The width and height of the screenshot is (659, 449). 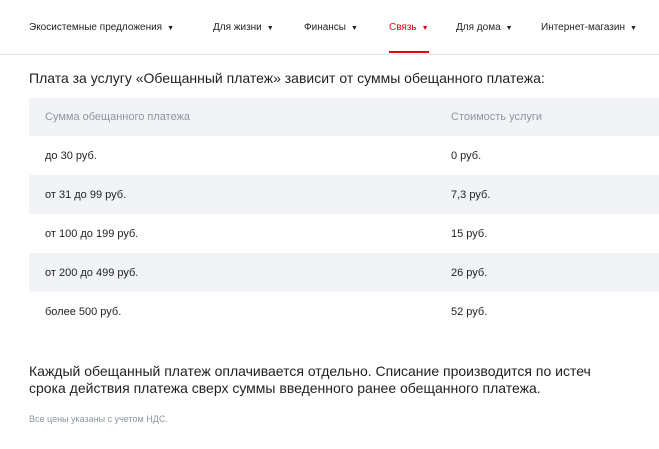 I want to click on nav-item-online-store: Интернет-магазин ▼, so click(x=589, y=27).